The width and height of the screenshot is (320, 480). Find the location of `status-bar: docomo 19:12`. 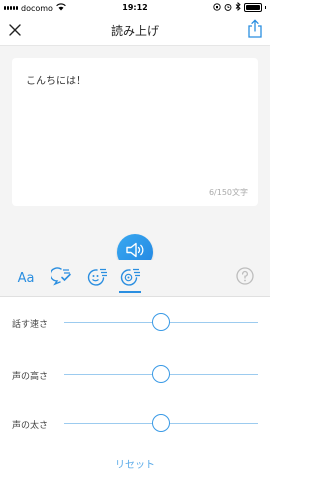

status-bar: docomo 19:12 is located at coordinates (135, 7).